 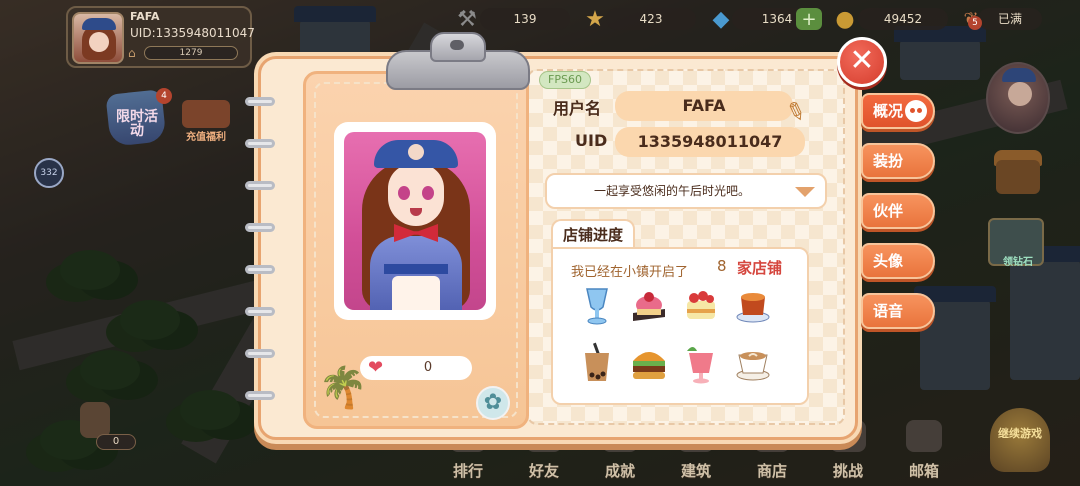 What do you see at coordinates (671, 191) in the screenshot?
I see `motto-text: 一起享受悠闲的午后时光吧。` at bounding box center [671, 191].